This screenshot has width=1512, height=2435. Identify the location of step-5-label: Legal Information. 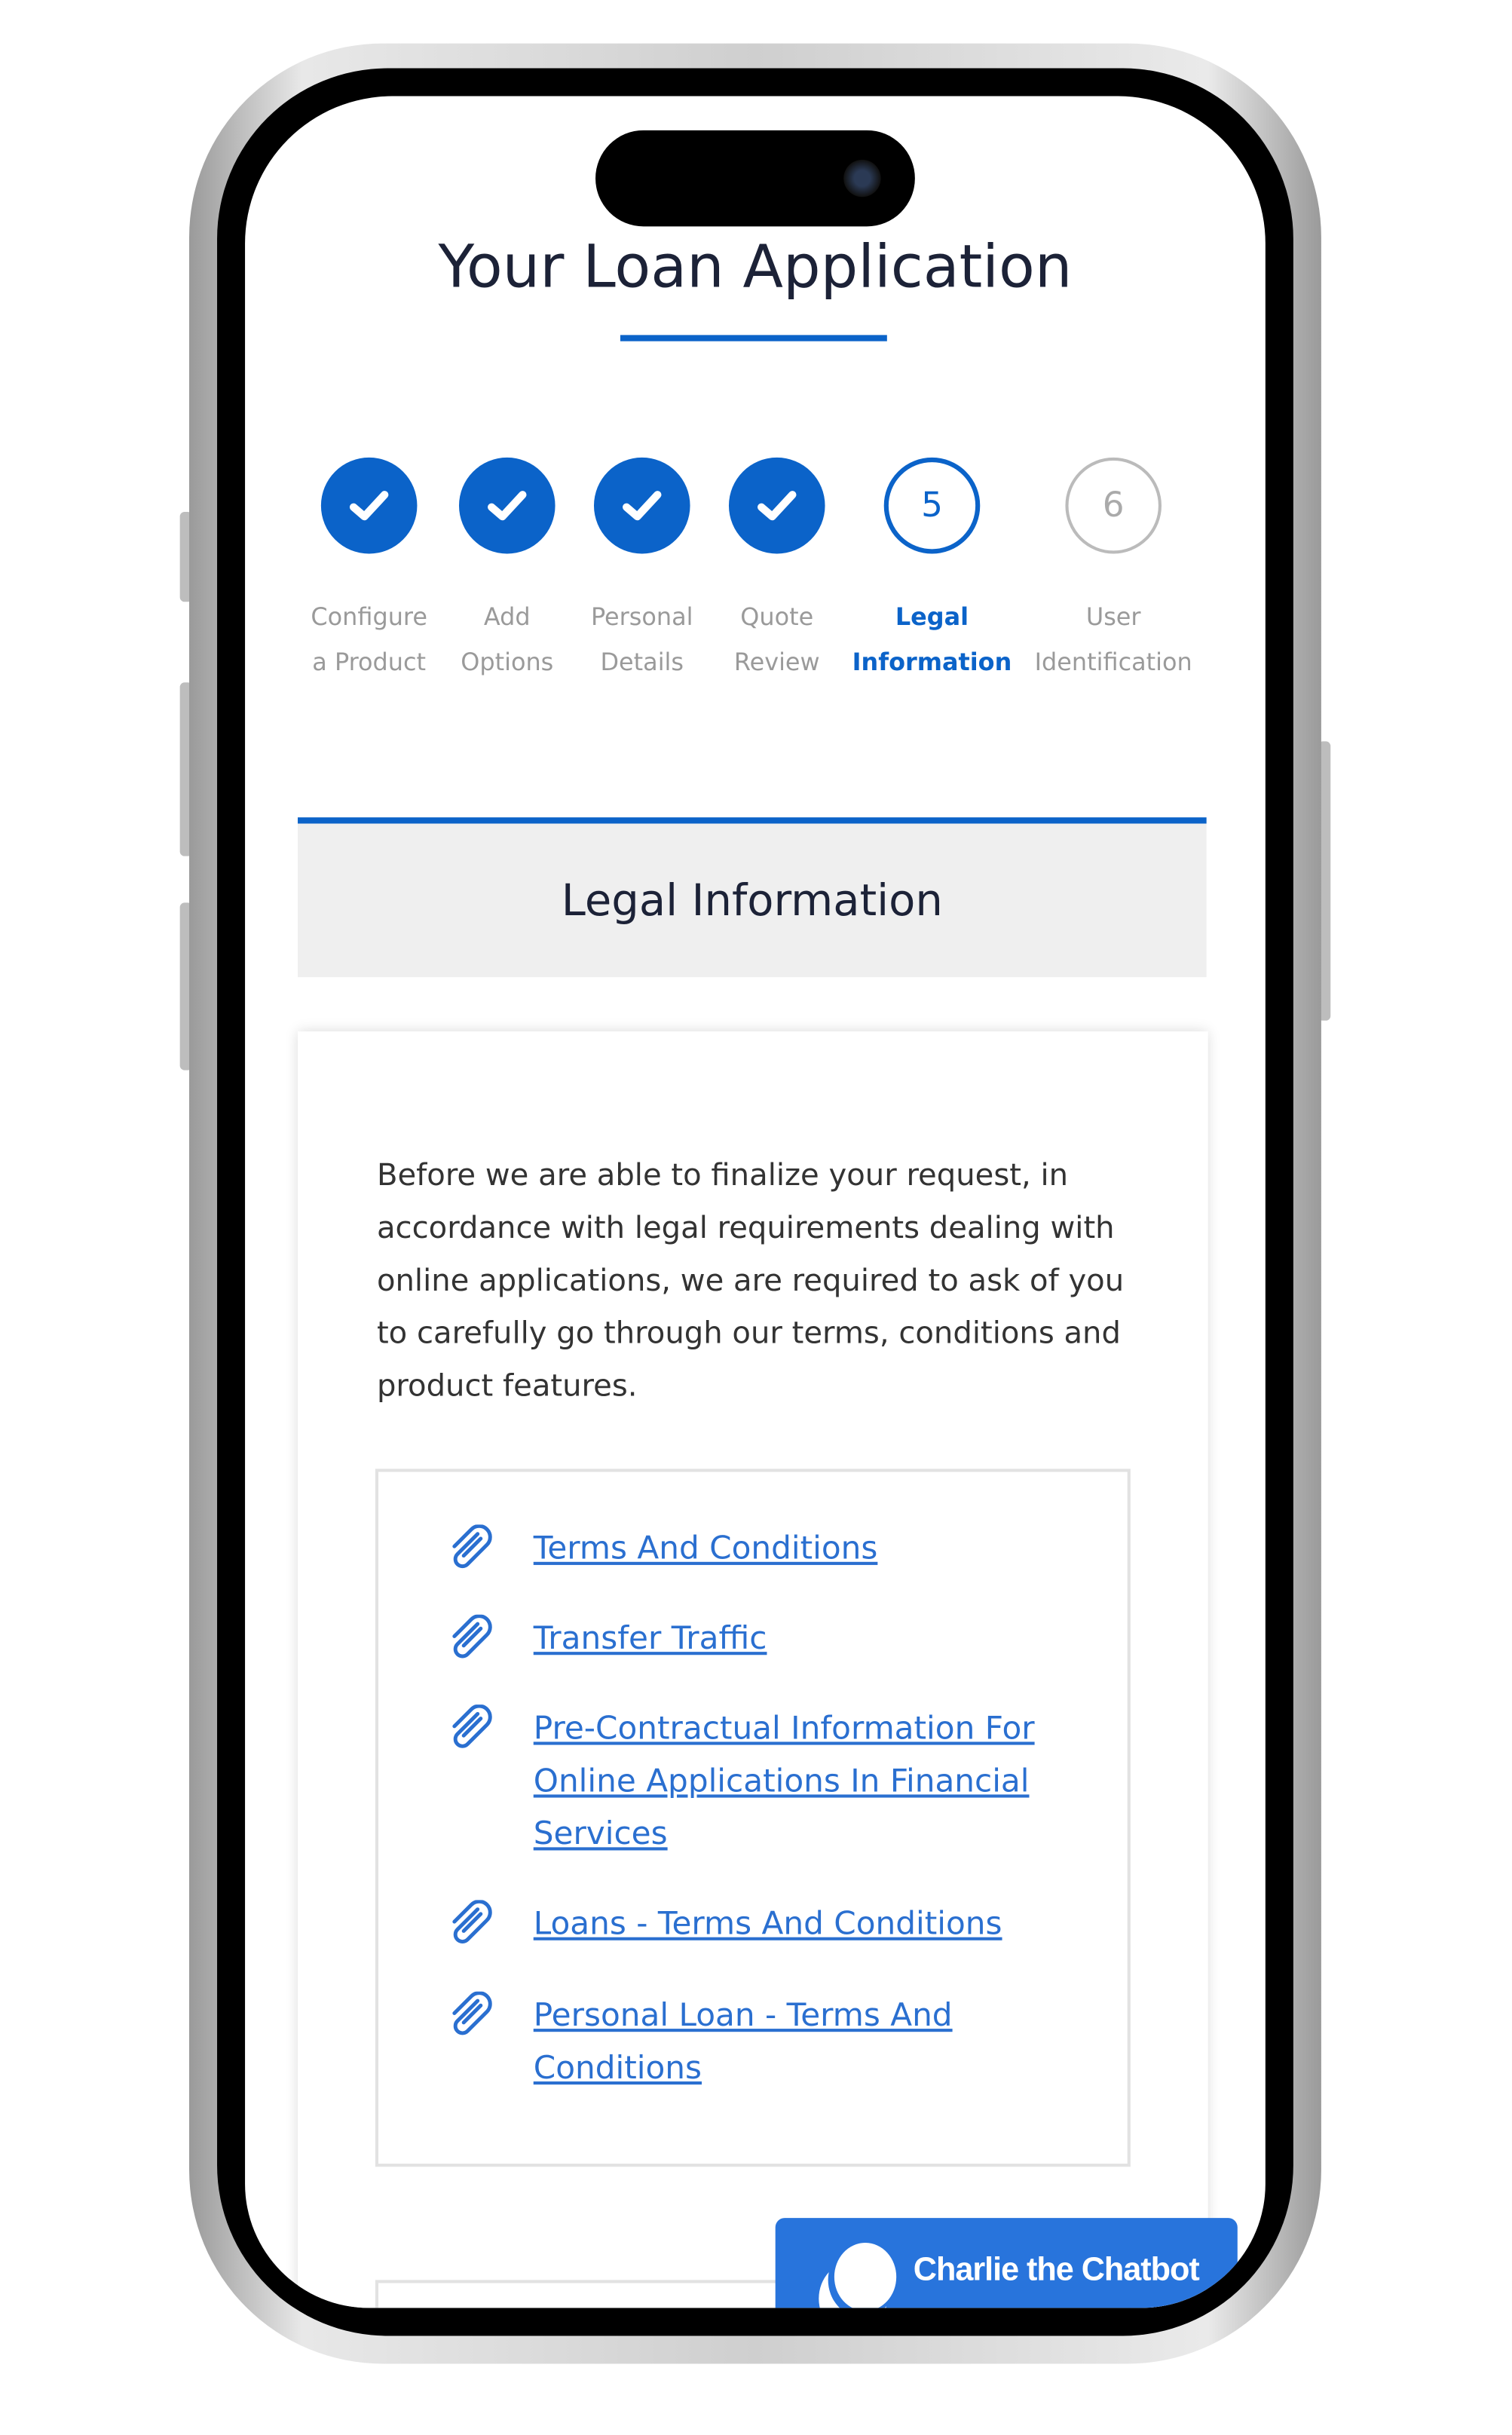
(932, 640).